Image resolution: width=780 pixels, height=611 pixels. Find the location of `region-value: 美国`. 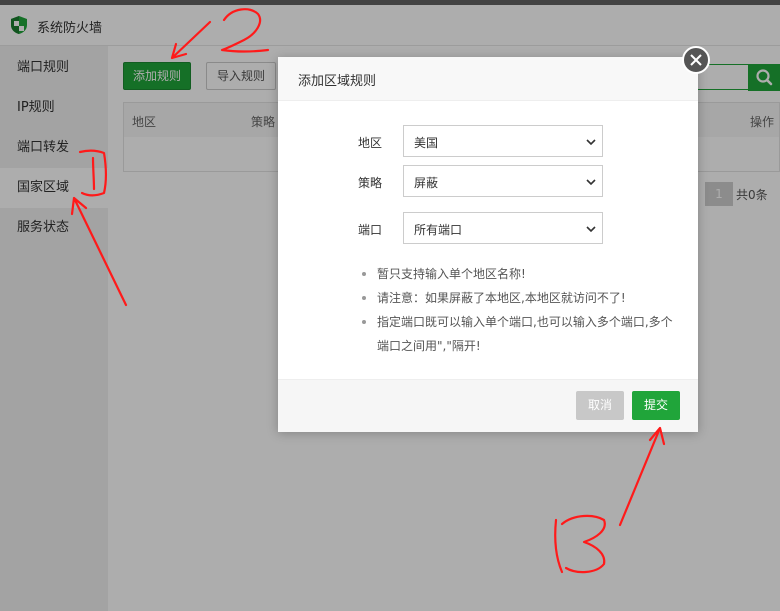

region-value: 美国 is located at coordinates (426, 143).